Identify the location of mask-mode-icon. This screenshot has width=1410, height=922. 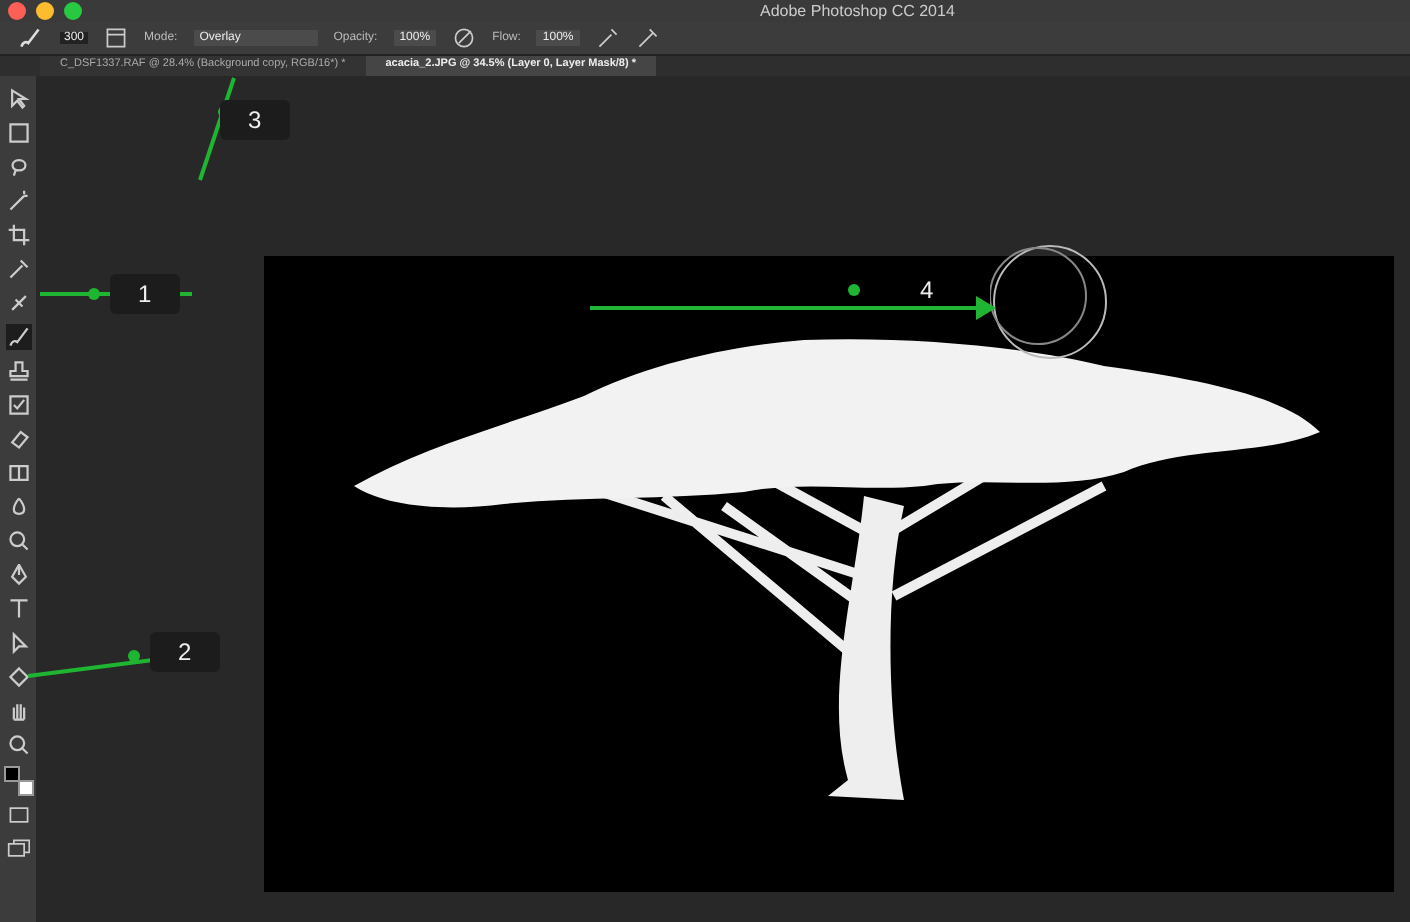
(18, 815).